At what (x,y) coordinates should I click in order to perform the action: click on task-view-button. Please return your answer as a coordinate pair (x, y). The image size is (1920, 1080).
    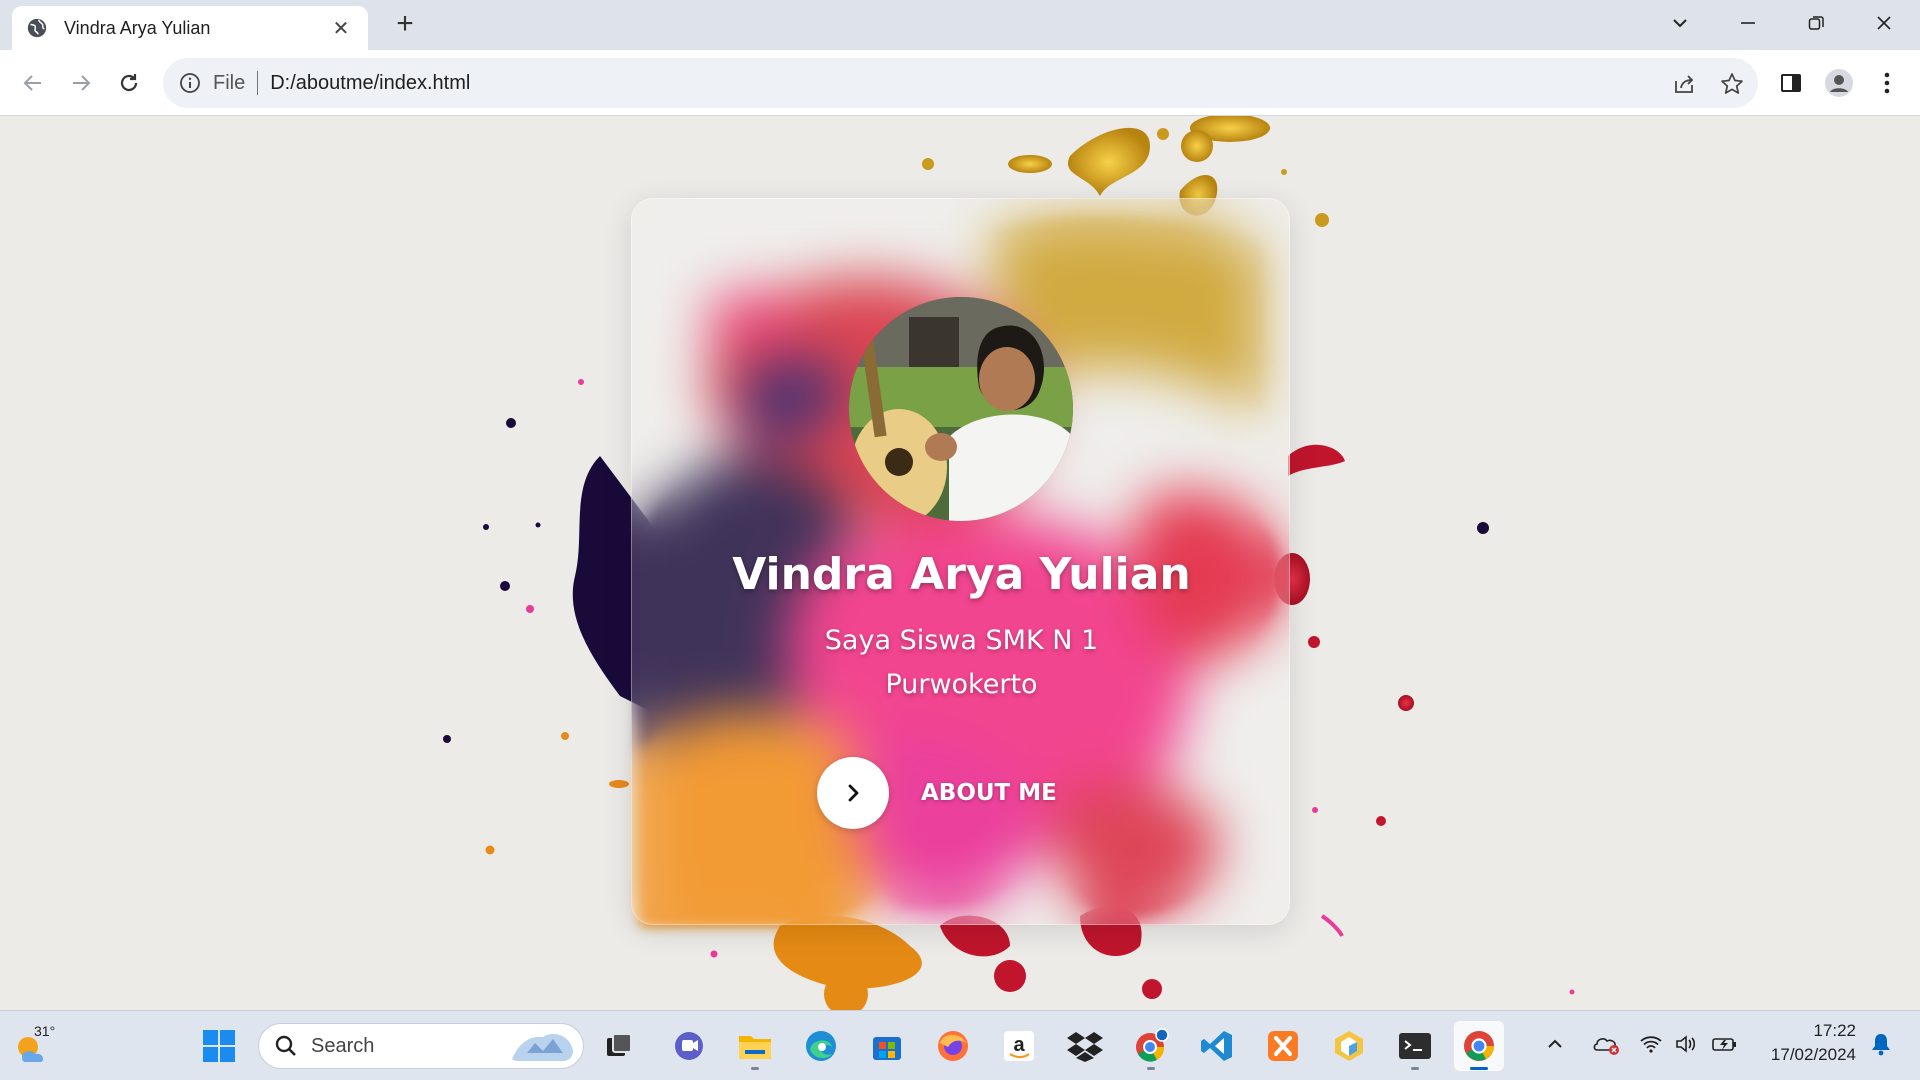
    Looking at the image, I should click on (619, 1046).